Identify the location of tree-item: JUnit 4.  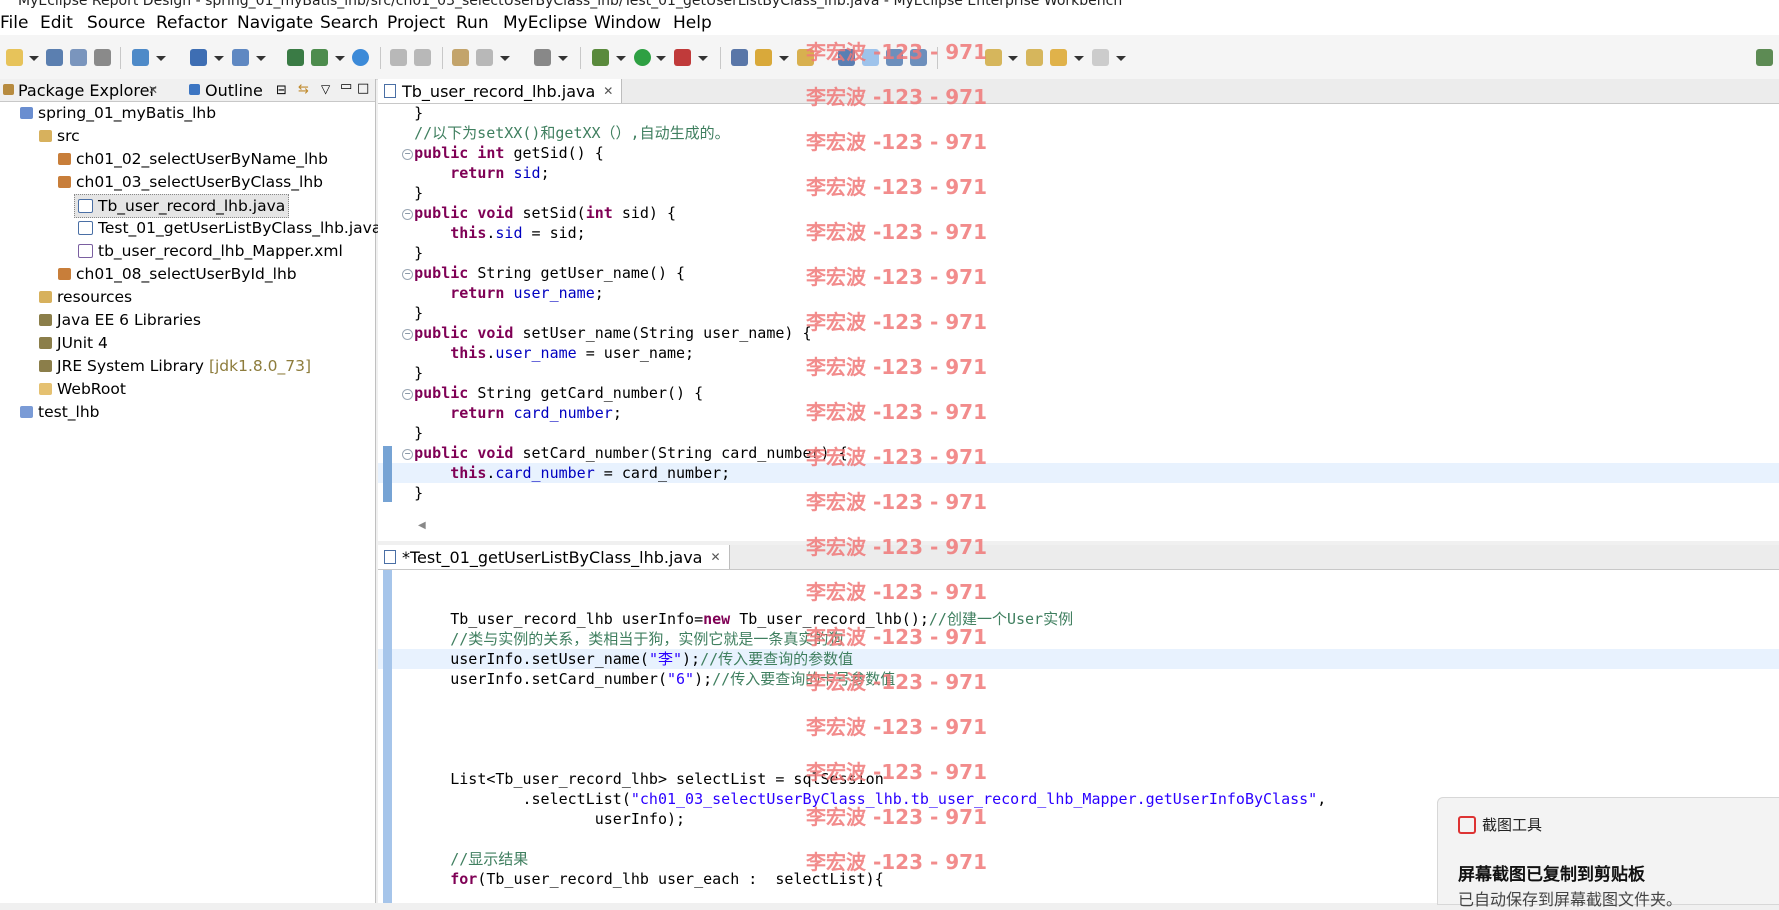
(73, 343).